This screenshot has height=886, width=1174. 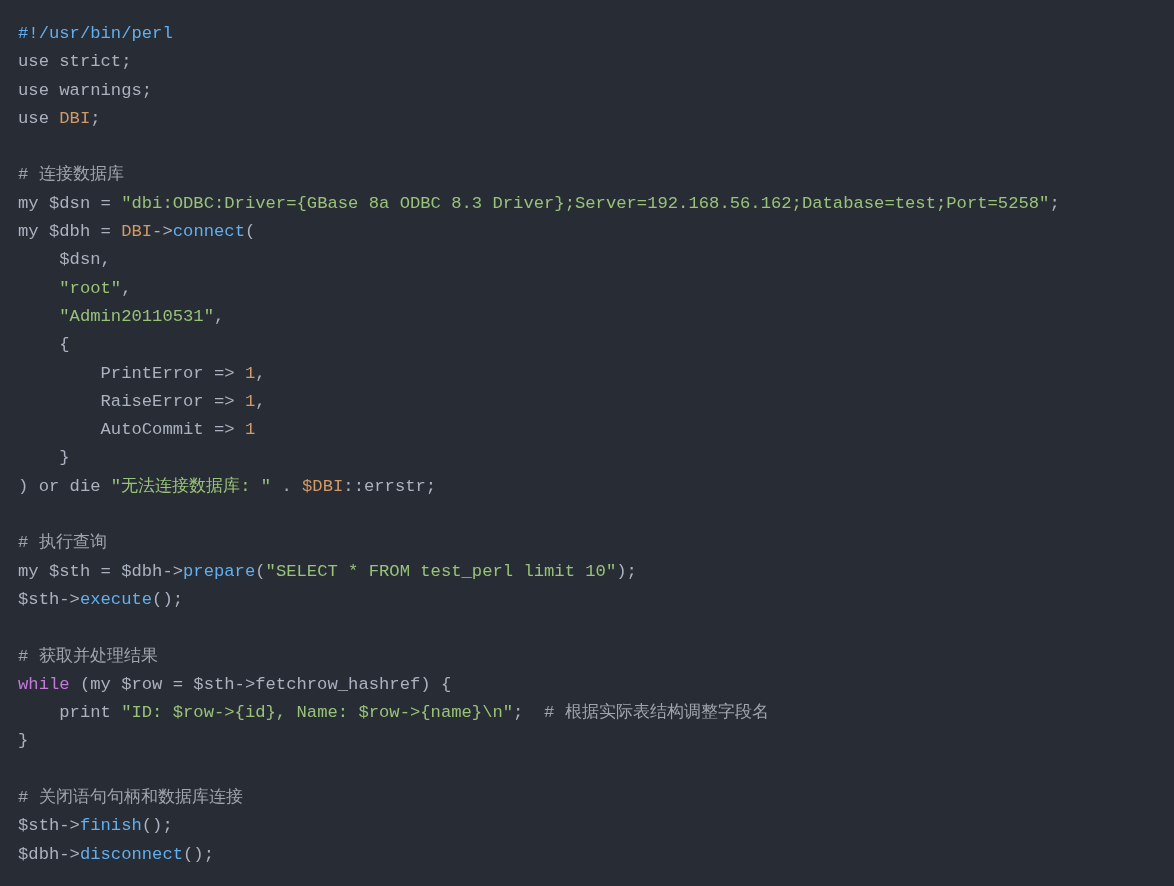 What do you see at coordinates (59, 118) in the screenshot?
I see `code-line: use DBI;` at bounding box center [59, 118].